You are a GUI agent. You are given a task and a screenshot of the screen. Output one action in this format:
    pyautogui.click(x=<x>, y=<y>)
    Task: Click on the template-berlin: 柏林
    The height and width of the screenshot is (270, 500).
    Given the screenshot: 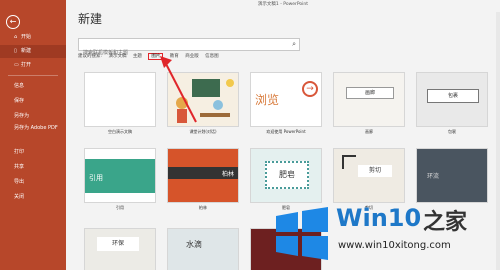 What is the action you would take?
    pyautogui.click(x=203, y=175)
    